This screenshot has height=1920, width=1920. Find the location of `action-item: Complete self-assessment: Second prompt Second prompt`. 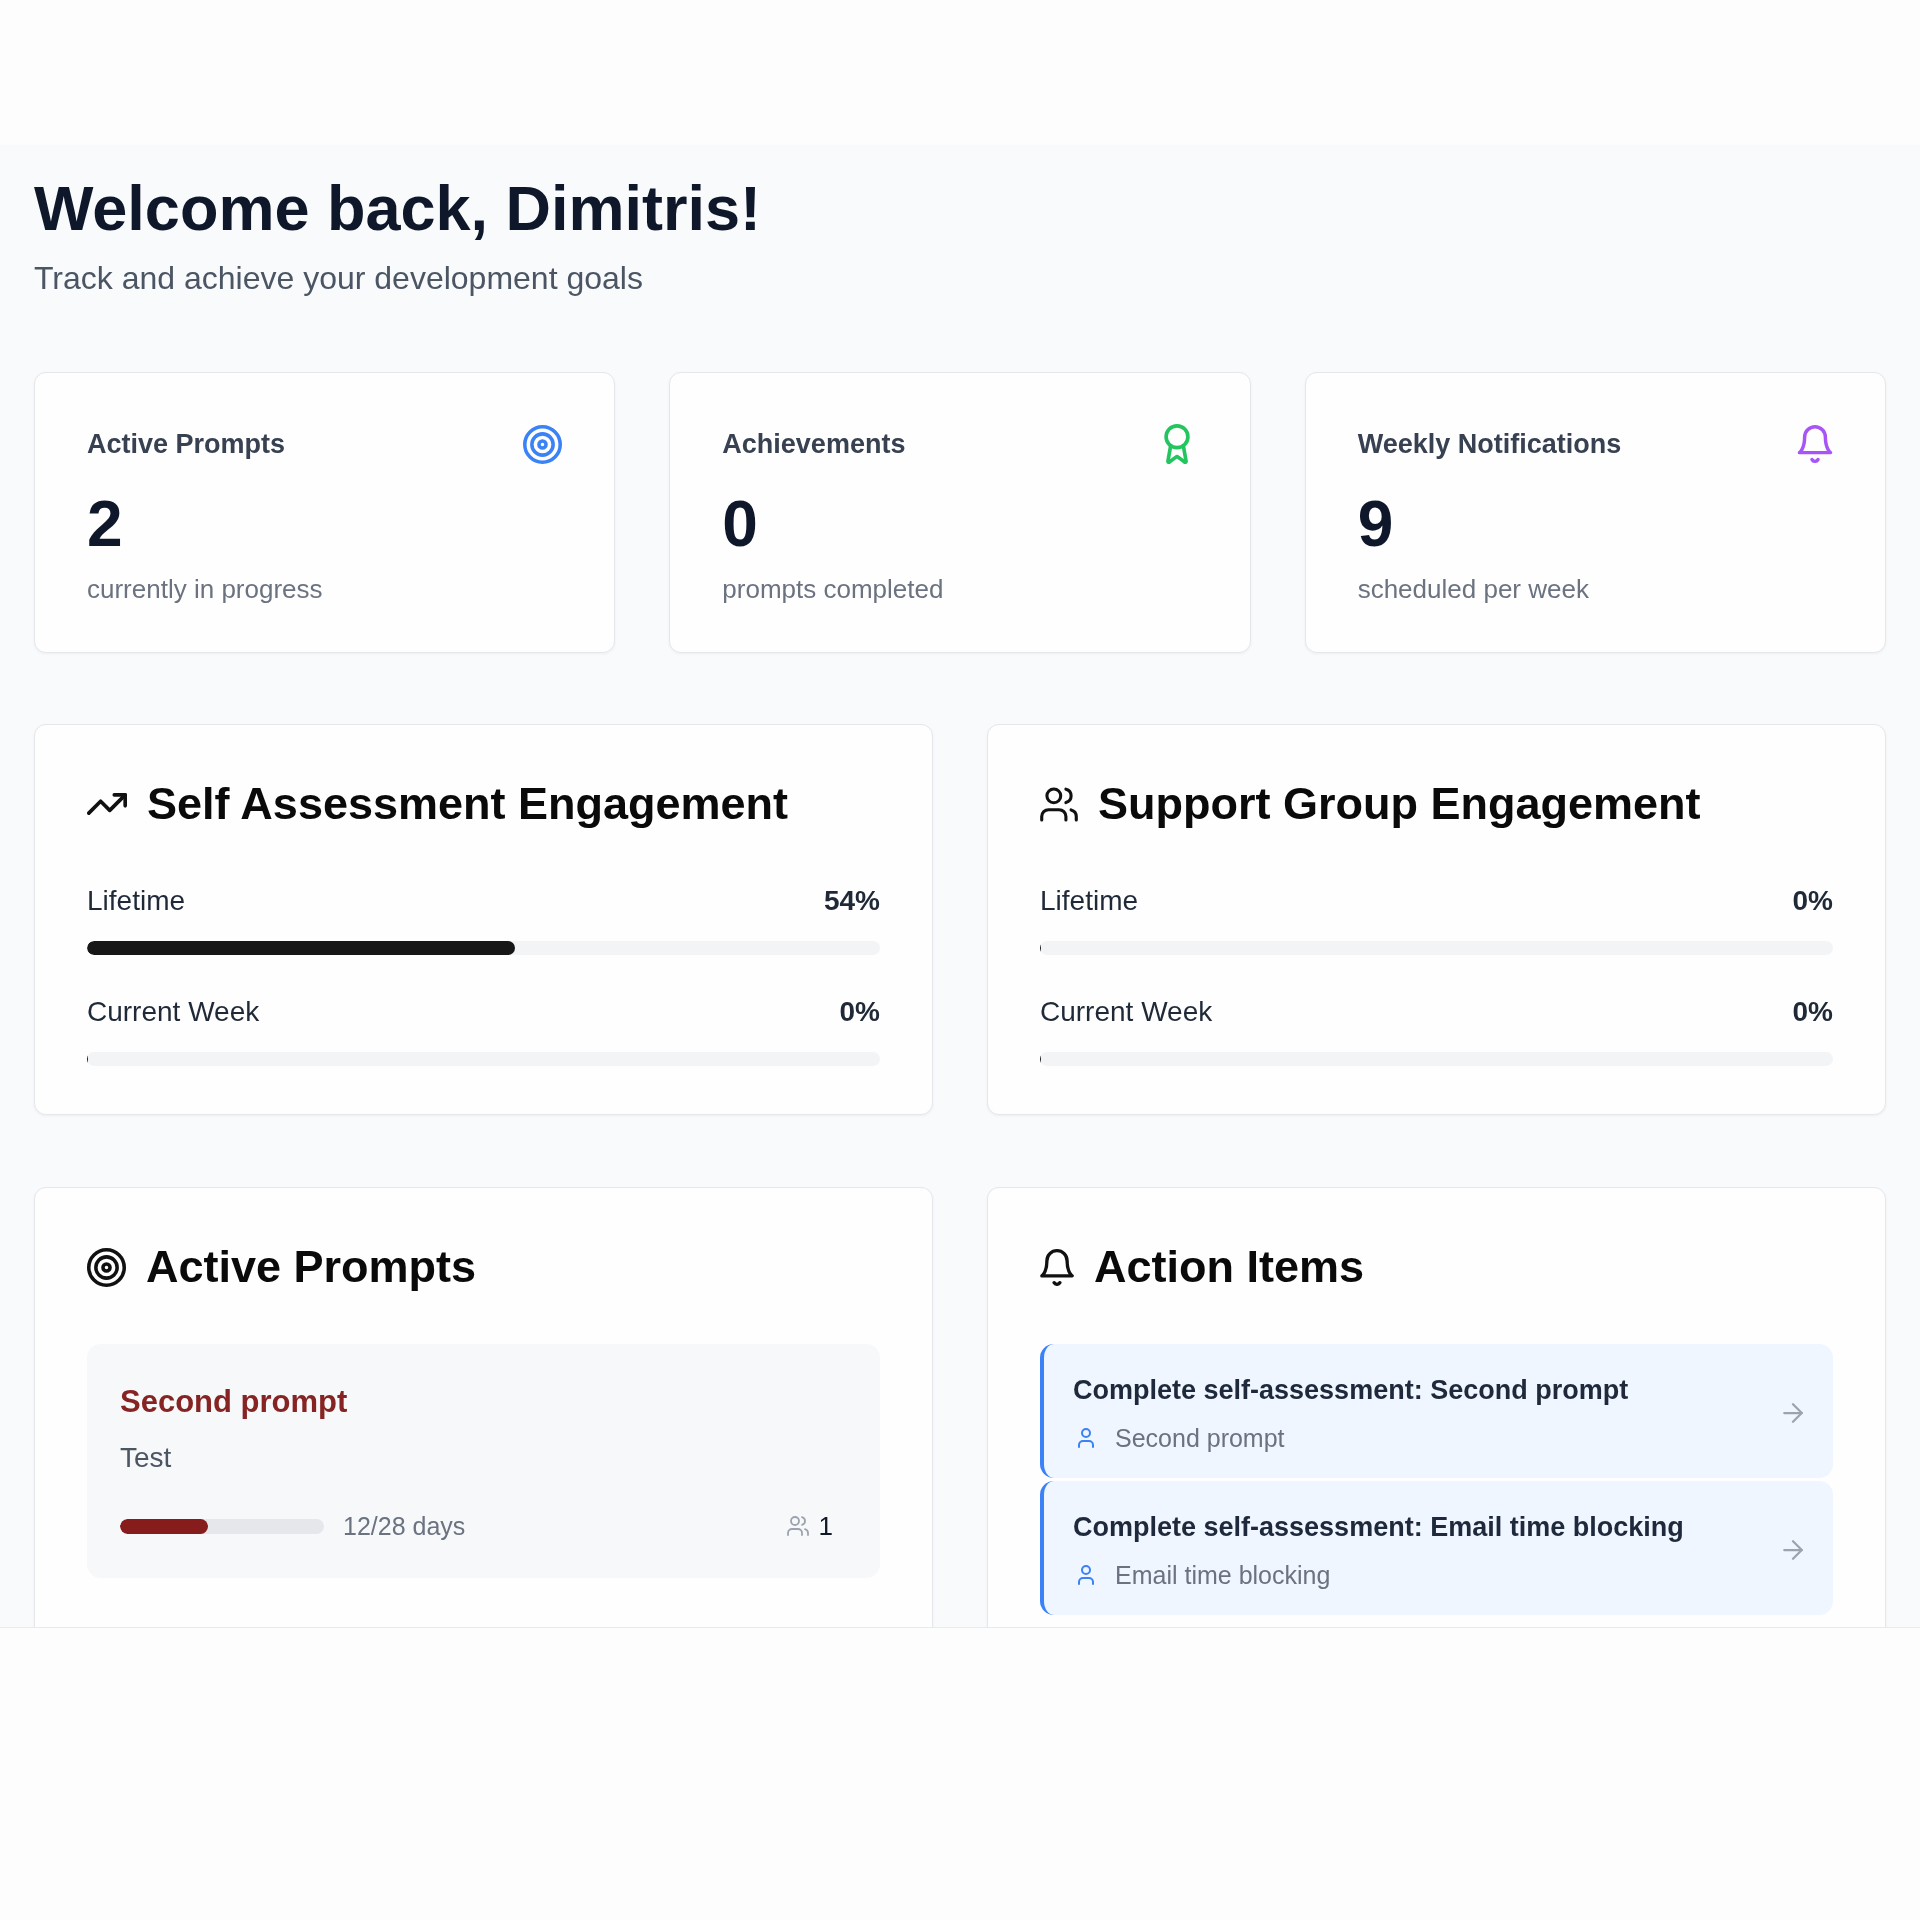

action-item: Complete self-assessment: Second prompt Second prompt is located at coordinates (1436, 1411).